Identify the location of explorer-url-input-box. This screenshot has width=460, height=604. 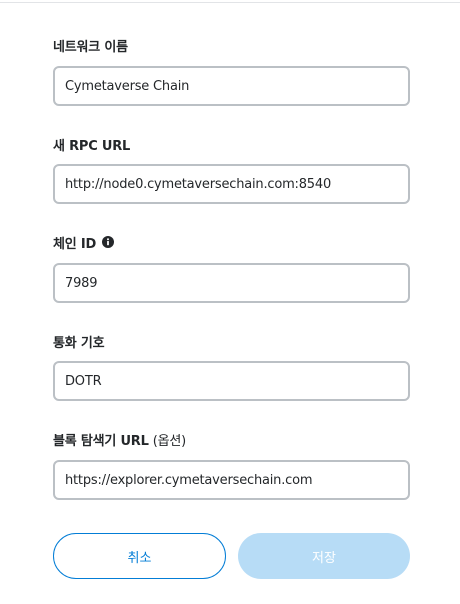
(231, 480).